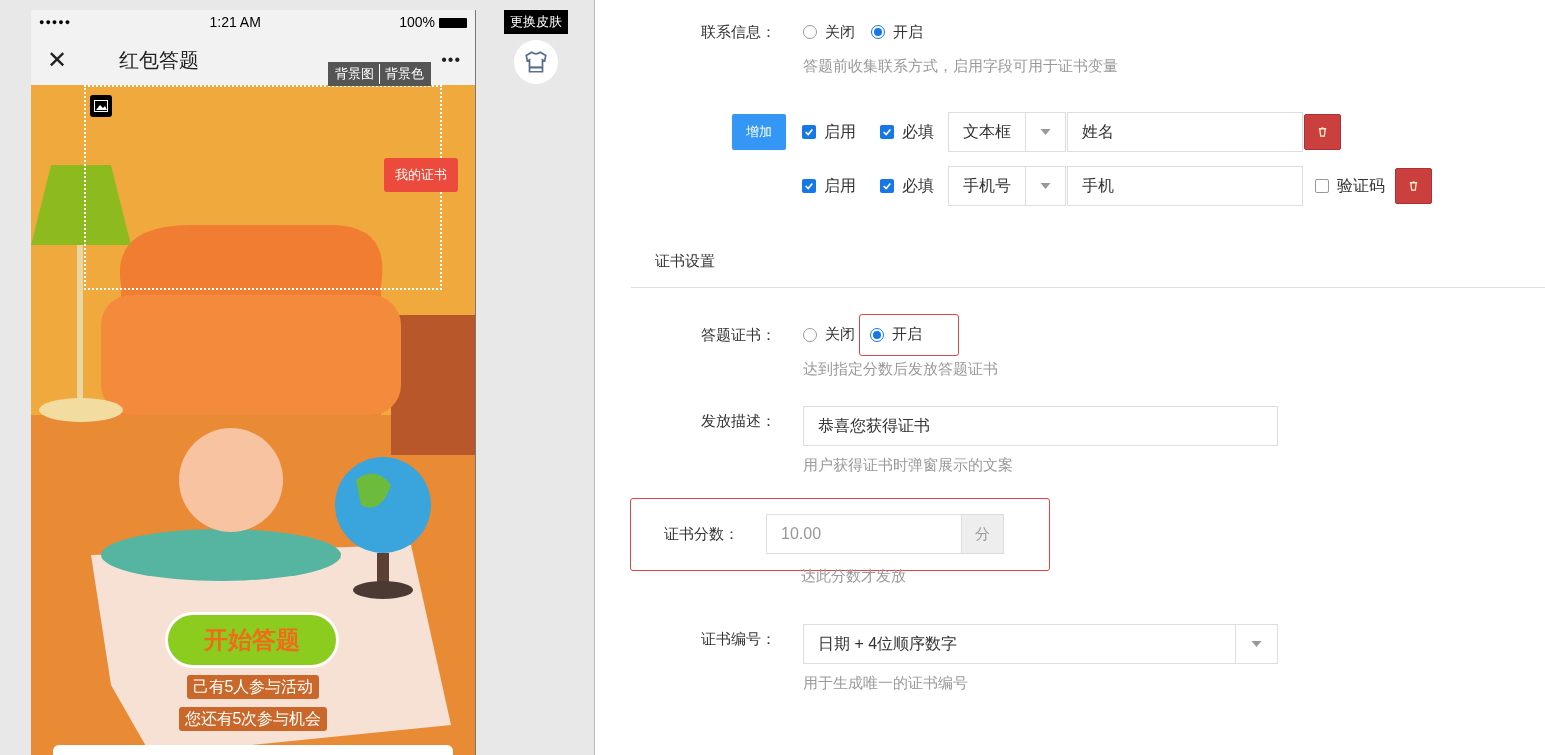 This screenshot has height=755, width=1545. I want to click on hint-text: 用户获得证书时弹窗展示的文案, so click(908, 465).